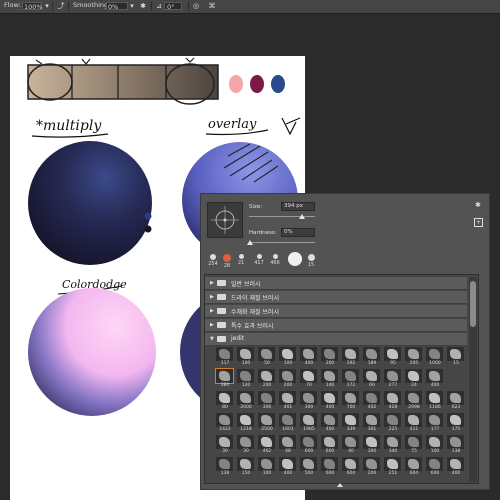  Describe the element at coordinates (225, 220) in the screenshot. I see `brush-tip-preview` at that location.